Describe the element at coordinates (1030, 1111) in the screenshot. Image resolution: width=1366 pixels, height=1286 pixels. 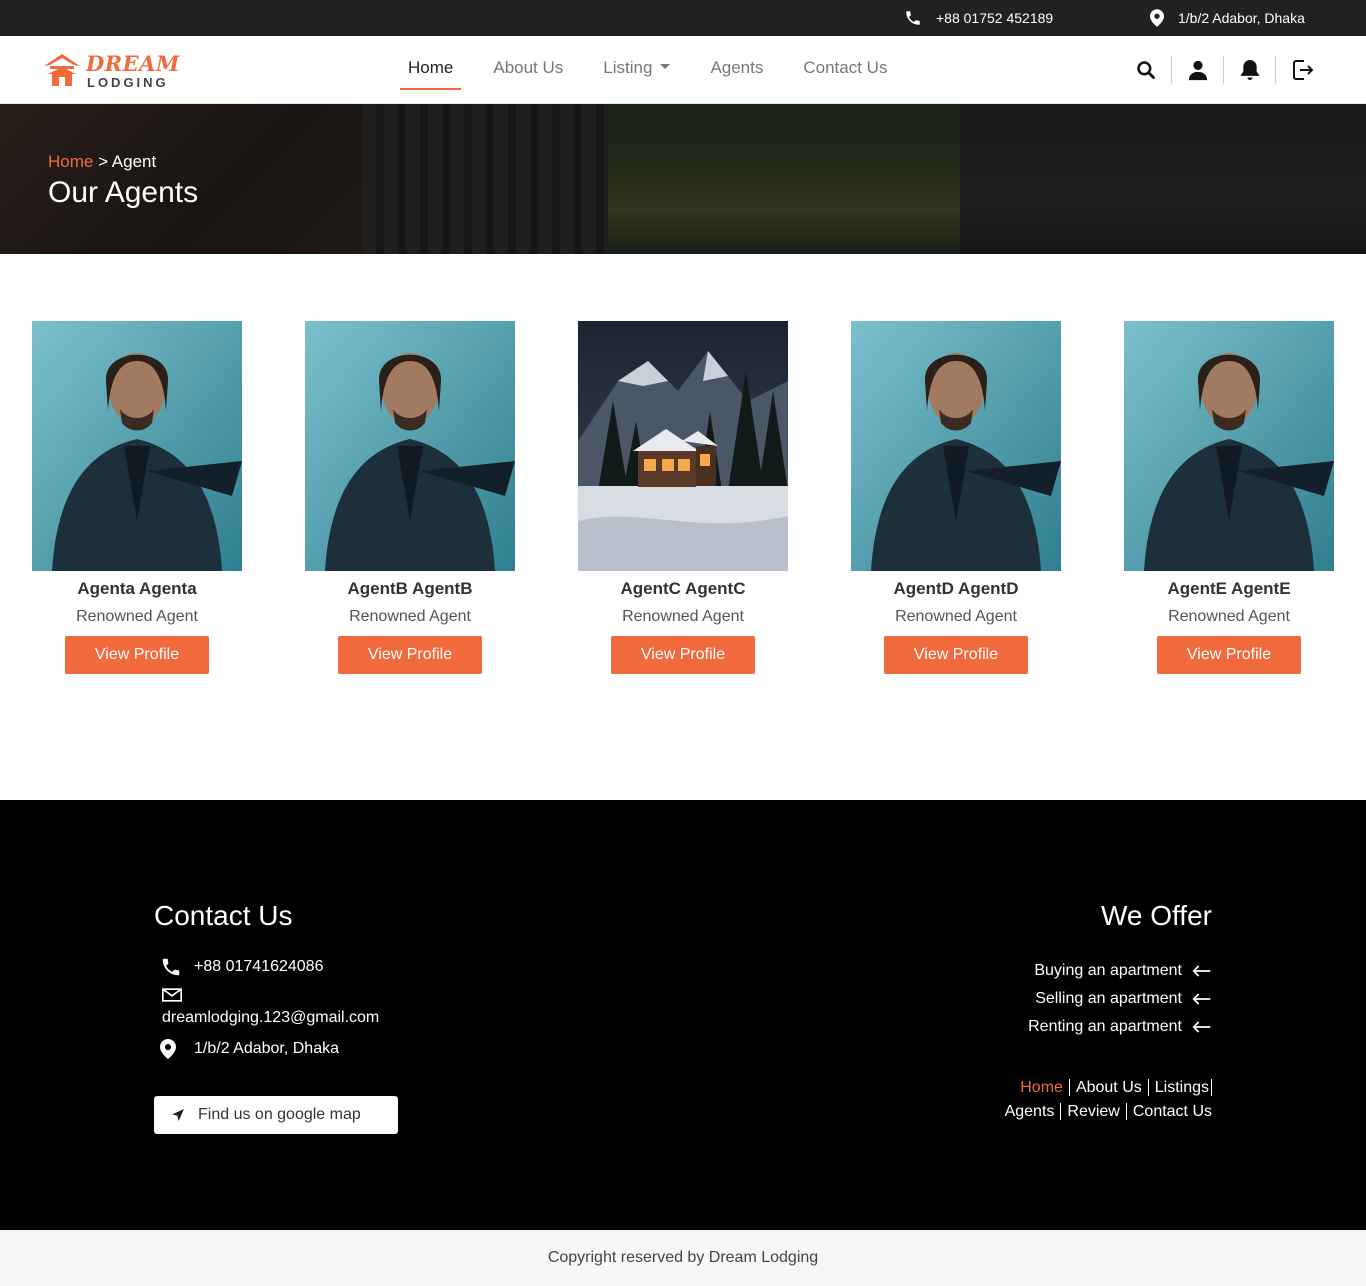
I see `footer-link-agents: Agents` at that location.